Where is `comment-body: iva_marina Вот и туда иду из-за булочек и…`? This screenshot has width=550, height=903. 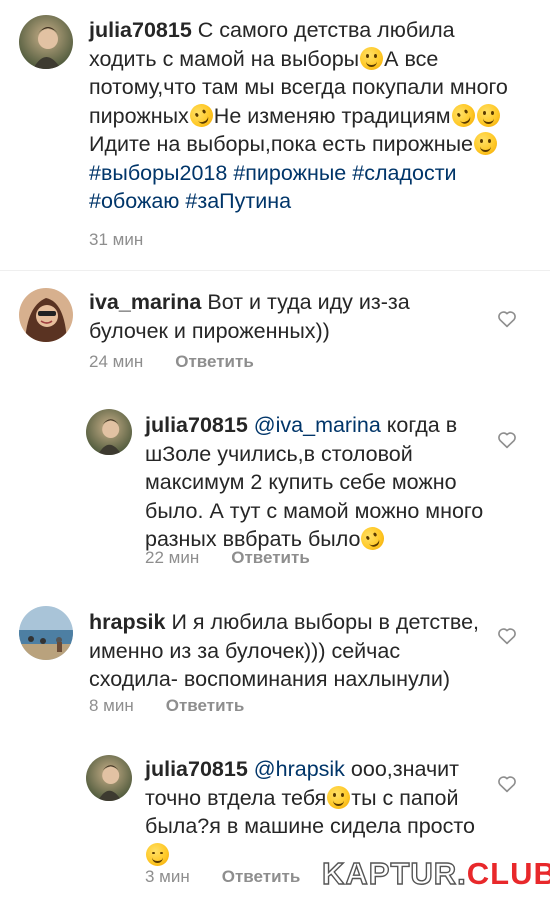 comment-body: iva_marina Вот и туда иду из-за булочек и… is located at coordinates (289, 316).